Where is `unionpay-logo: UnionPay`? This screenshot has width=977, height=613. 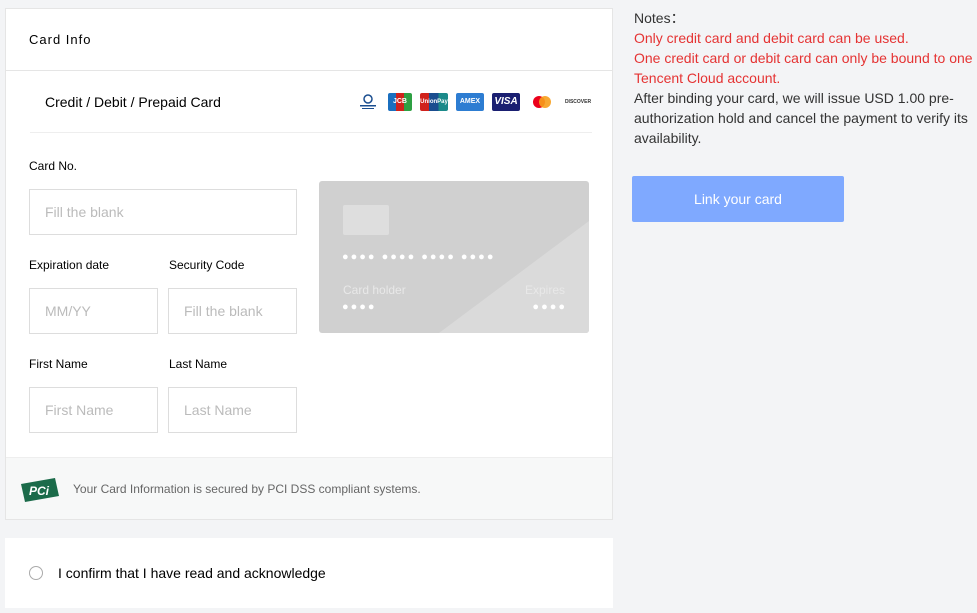 unionpay-logo: UnionPay is located at coordinates (434, 101).